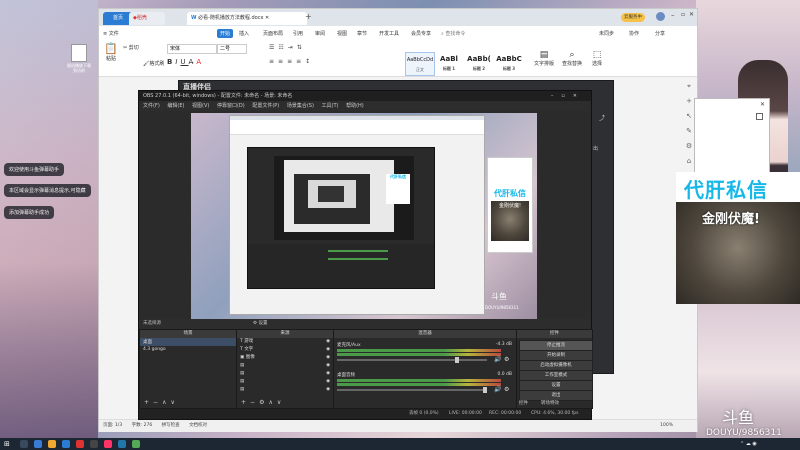 The height and width of the screenshot is (450, 800). Describe the element at coordinates (79, 58) in the screenshot. I see `desktop-file-icon: 随机播放下载 到访的` at that location.